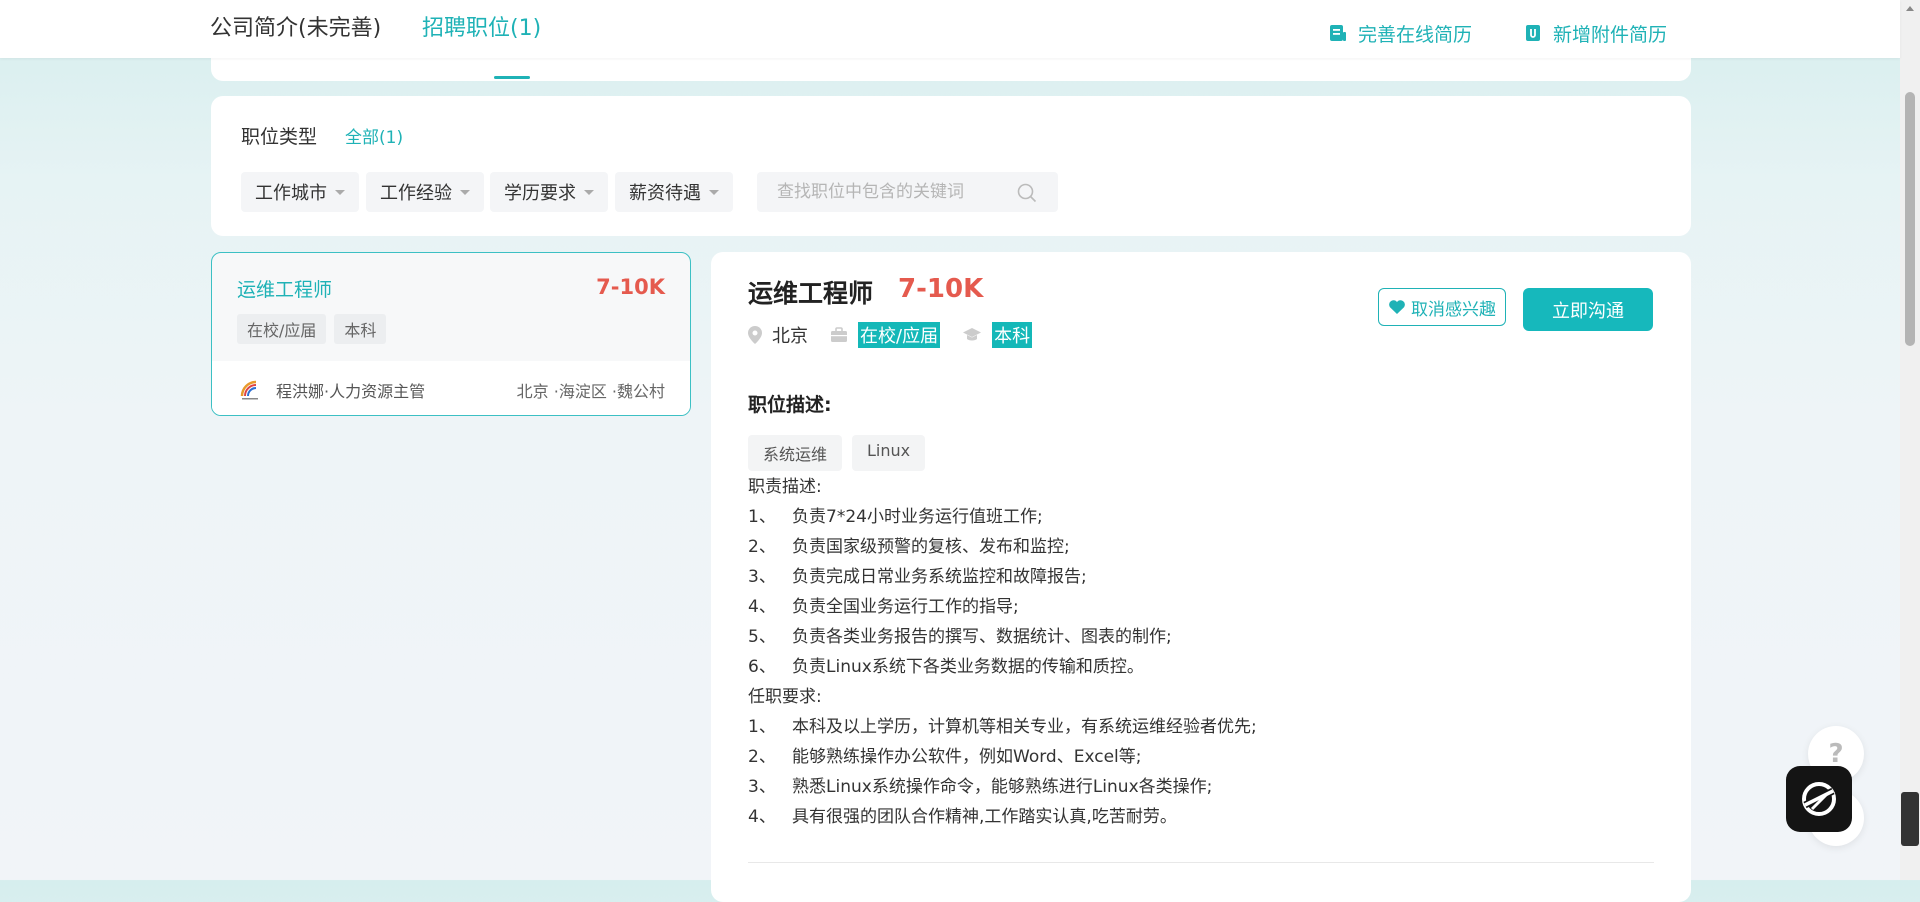  I want to click on location-pin-icon, so click(755, 335).